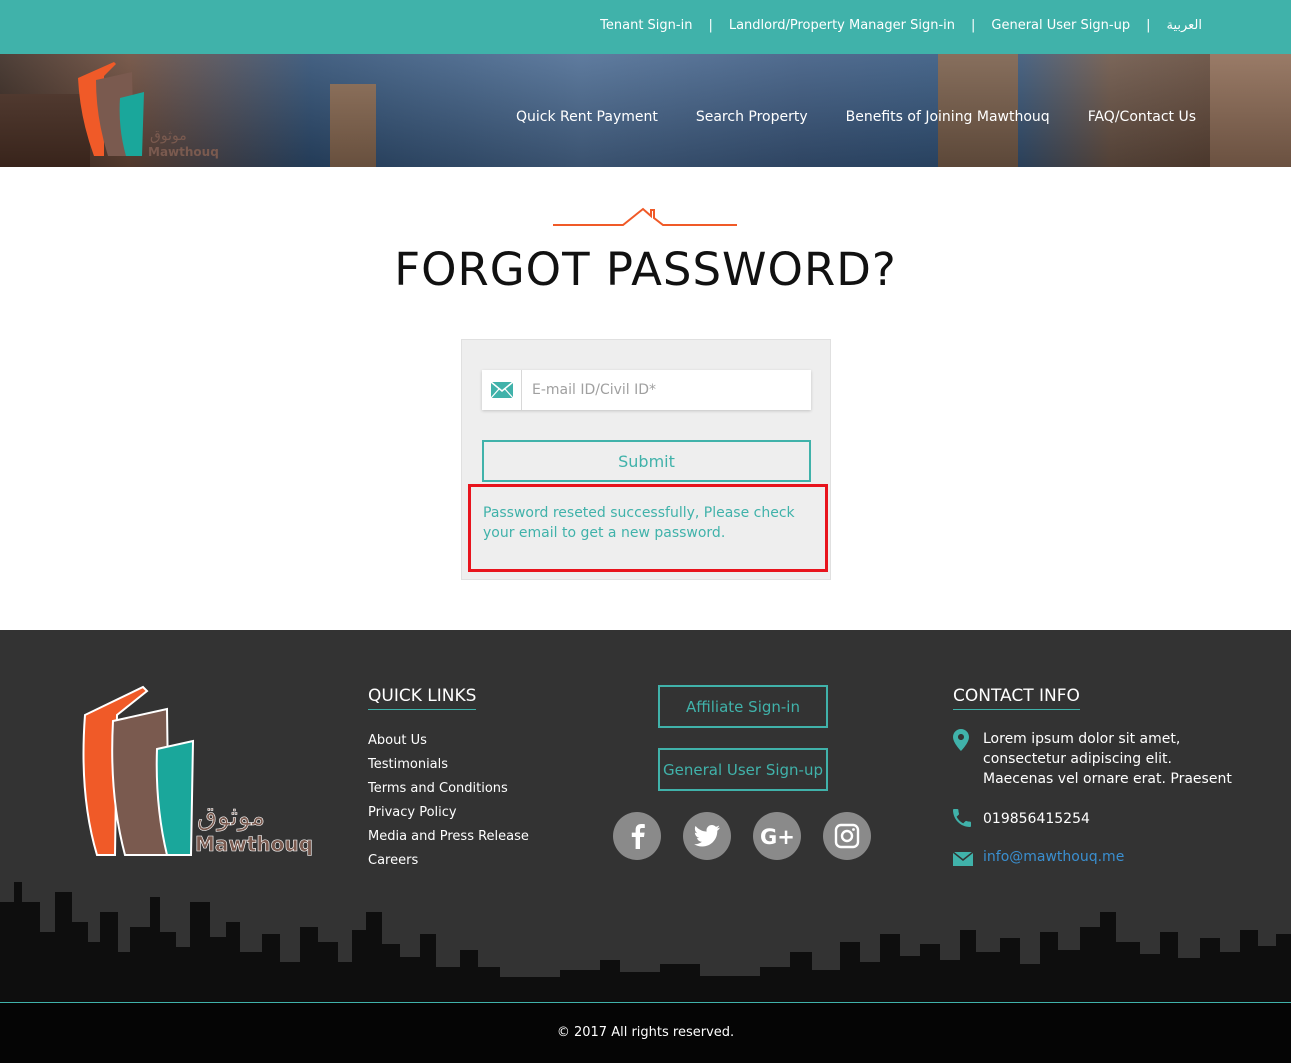  I want to click on house-ornament-icon, so click(645, 216).